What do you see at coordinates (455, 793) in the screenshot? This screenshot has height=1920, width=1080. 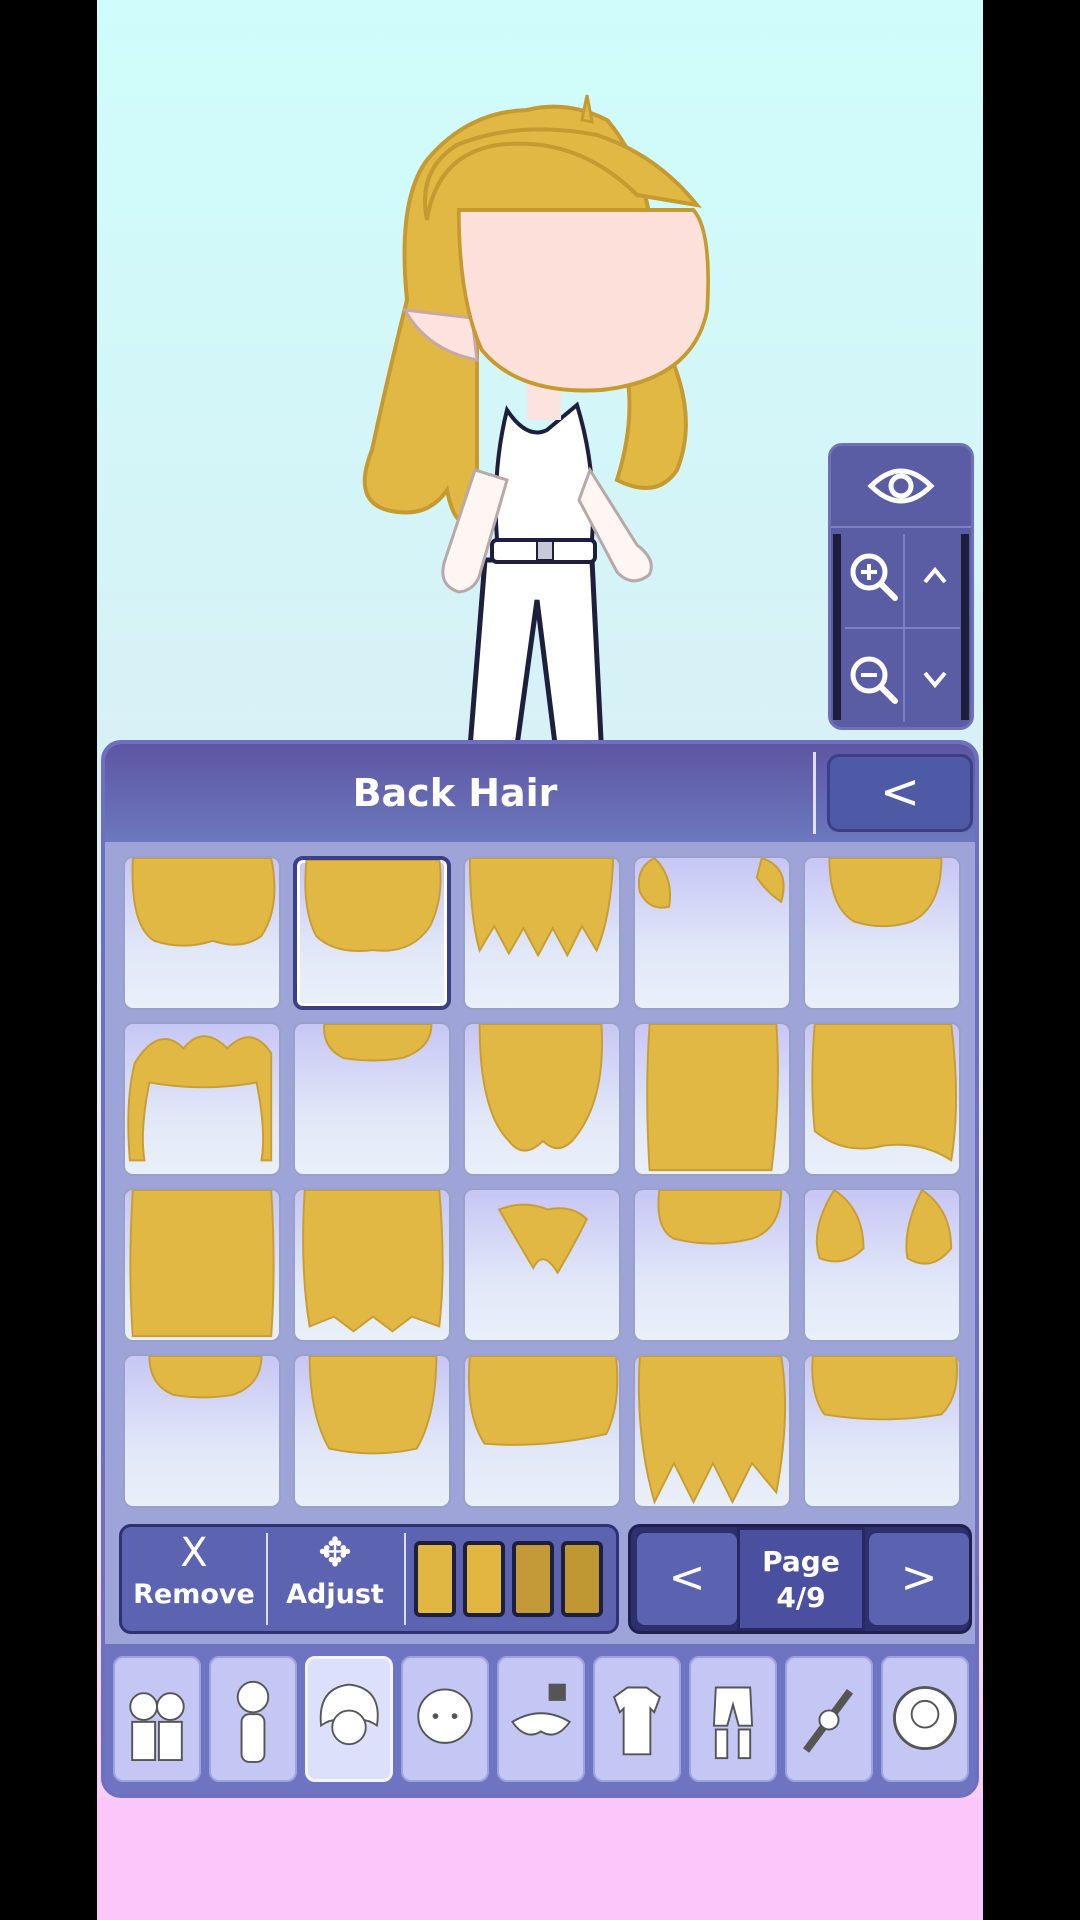 I see `panel-title: Back Hair` at bounding box center [455, 793].